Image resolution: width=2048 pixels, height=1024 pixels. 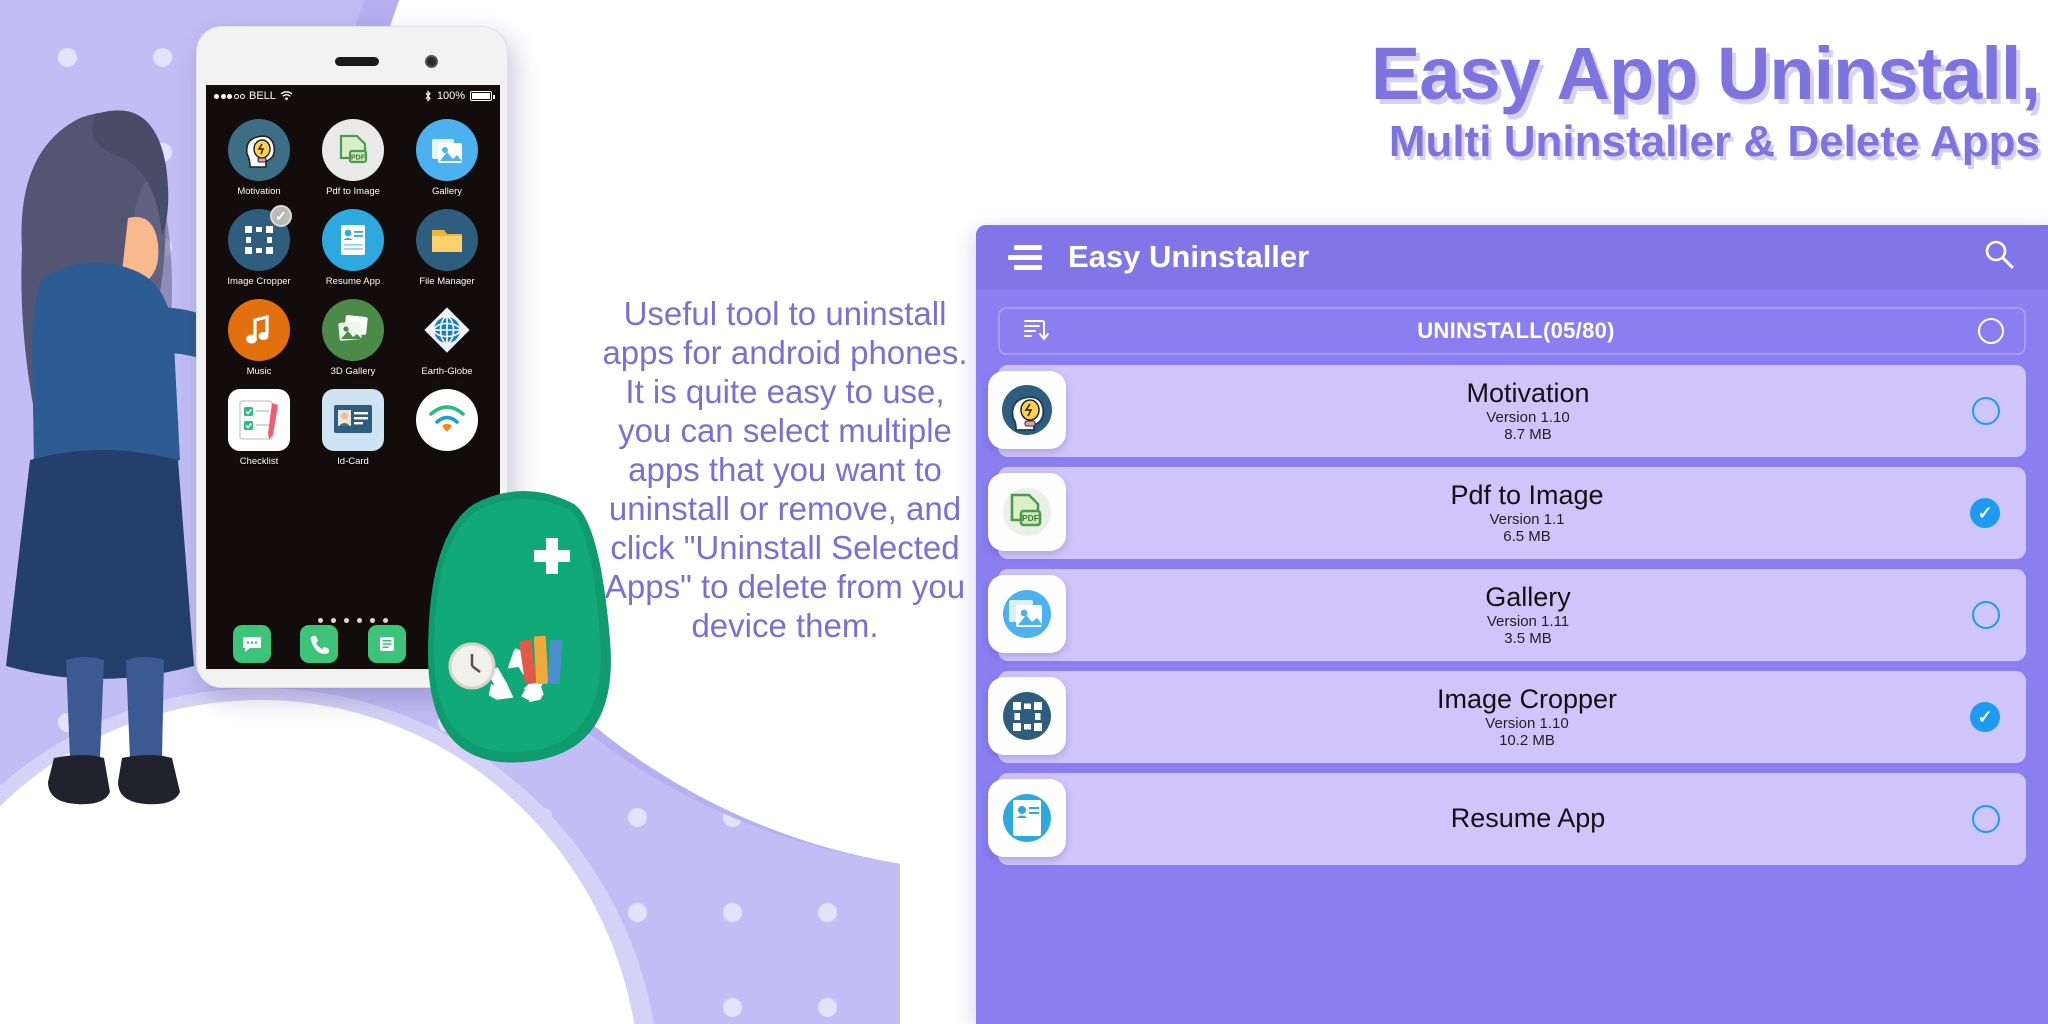 I want to click on app-list-row: Image Cropper Version 1.10 10.2 MB ✓, so click(x=1507, y=717).